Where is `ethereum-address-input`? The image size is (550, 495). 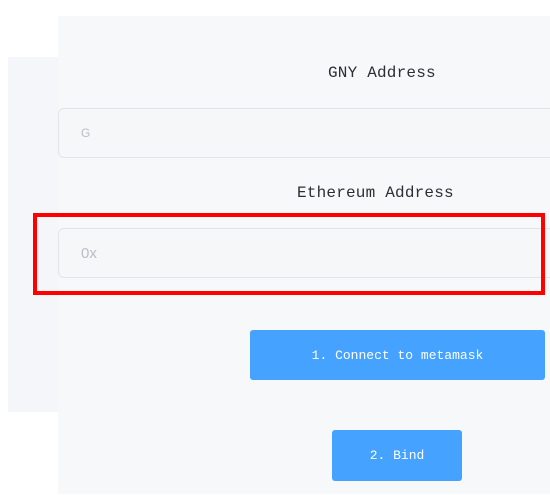
ethereum-address-input is located at coordinates (304, 253).